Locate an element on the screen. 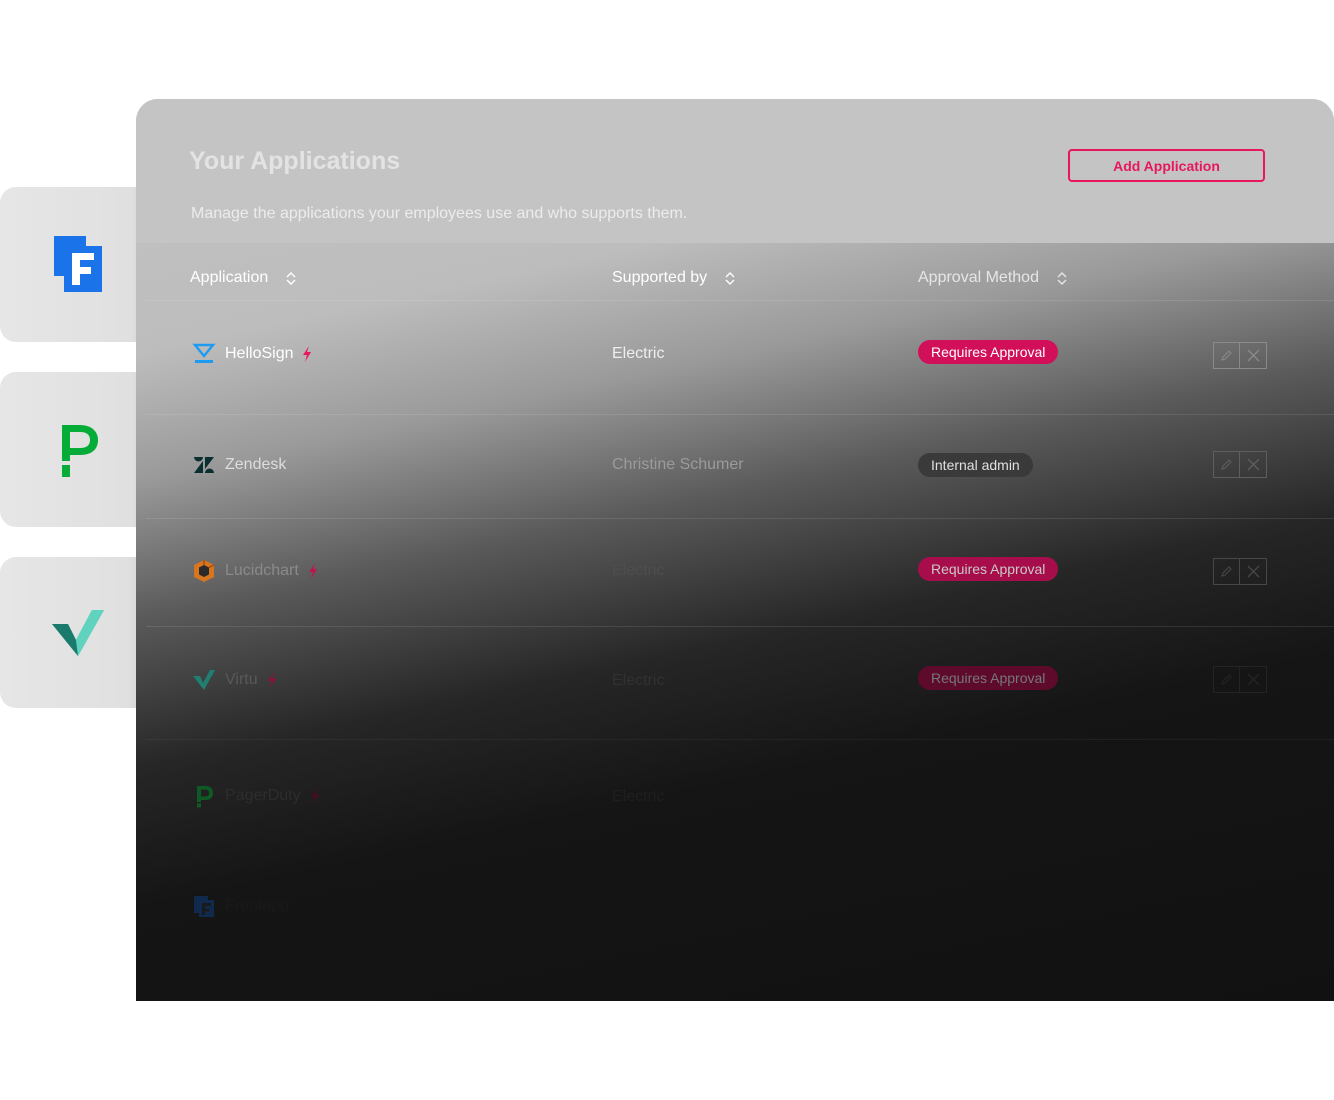 This screenshot has height=1100, width=1334. app-name: PagerDuty is located at coordinates (263, 795).